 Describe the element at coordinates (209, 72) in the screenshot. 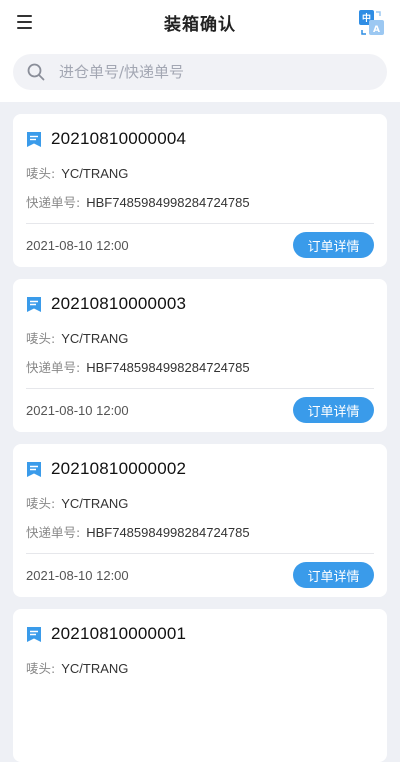

I see `search-input` at that location.